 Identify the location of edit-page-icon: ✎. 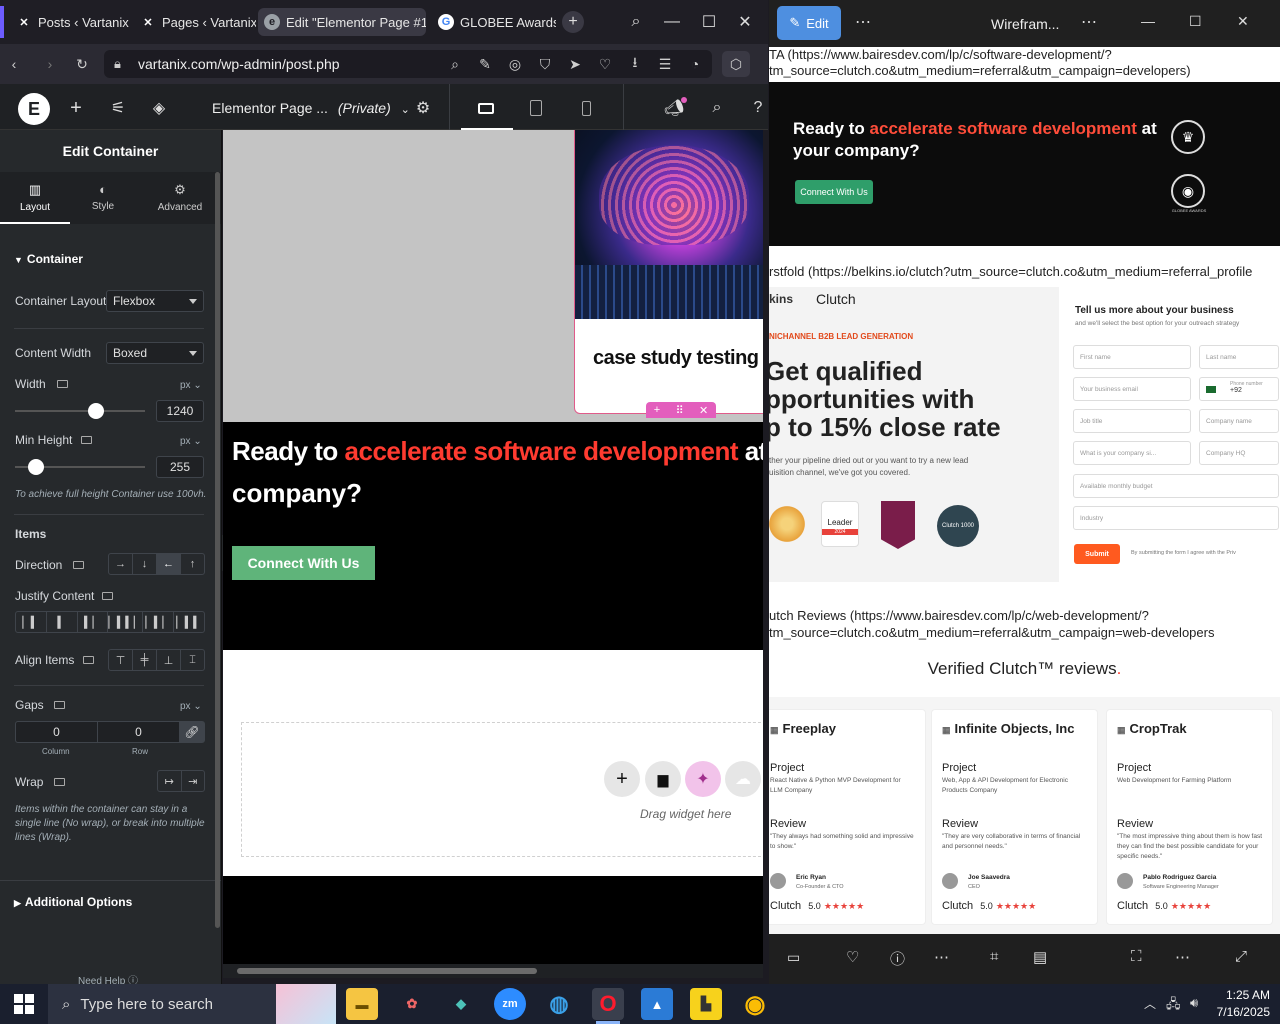
(485, 64).